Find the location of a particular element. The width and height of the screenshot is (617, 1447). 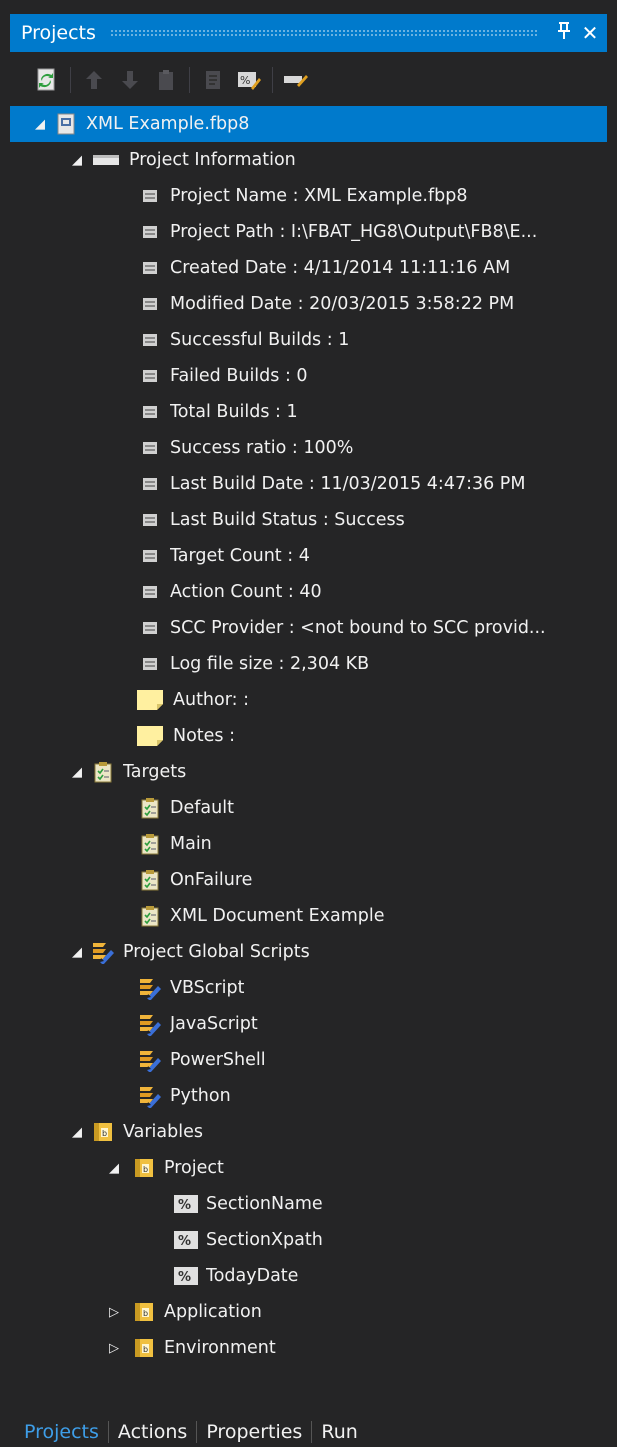

percent-variable-icon: % is located at coordinates (249, 80).